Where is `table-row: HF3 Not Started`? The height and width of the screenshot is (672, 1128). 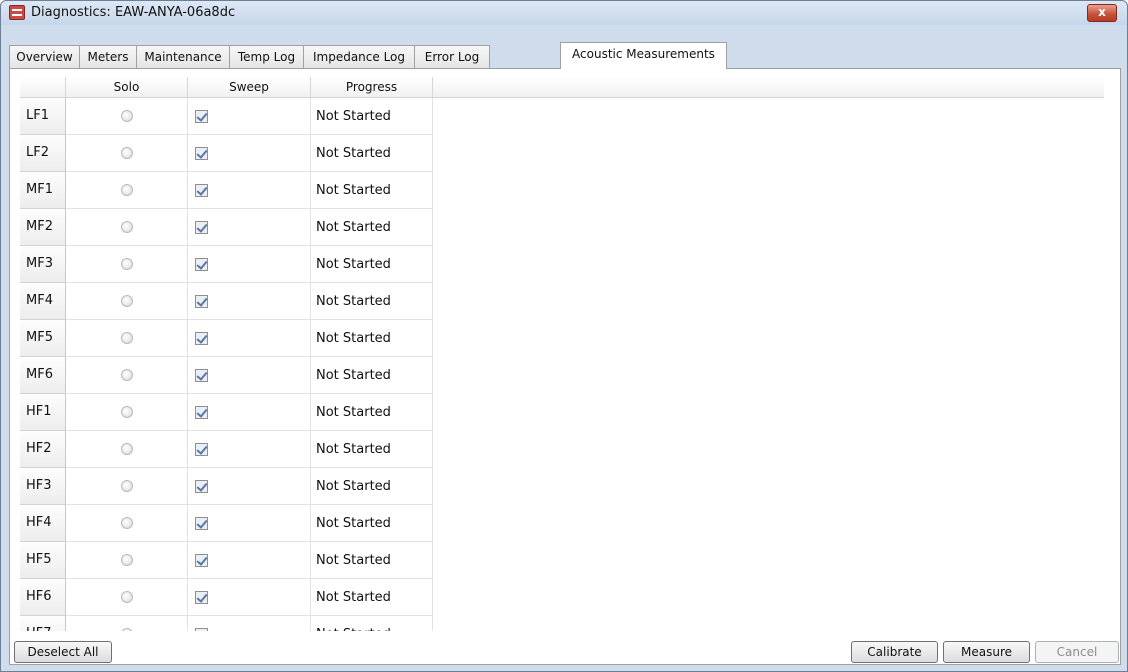 table-row: HF3 Not Started is located at coordinates (231, 486).